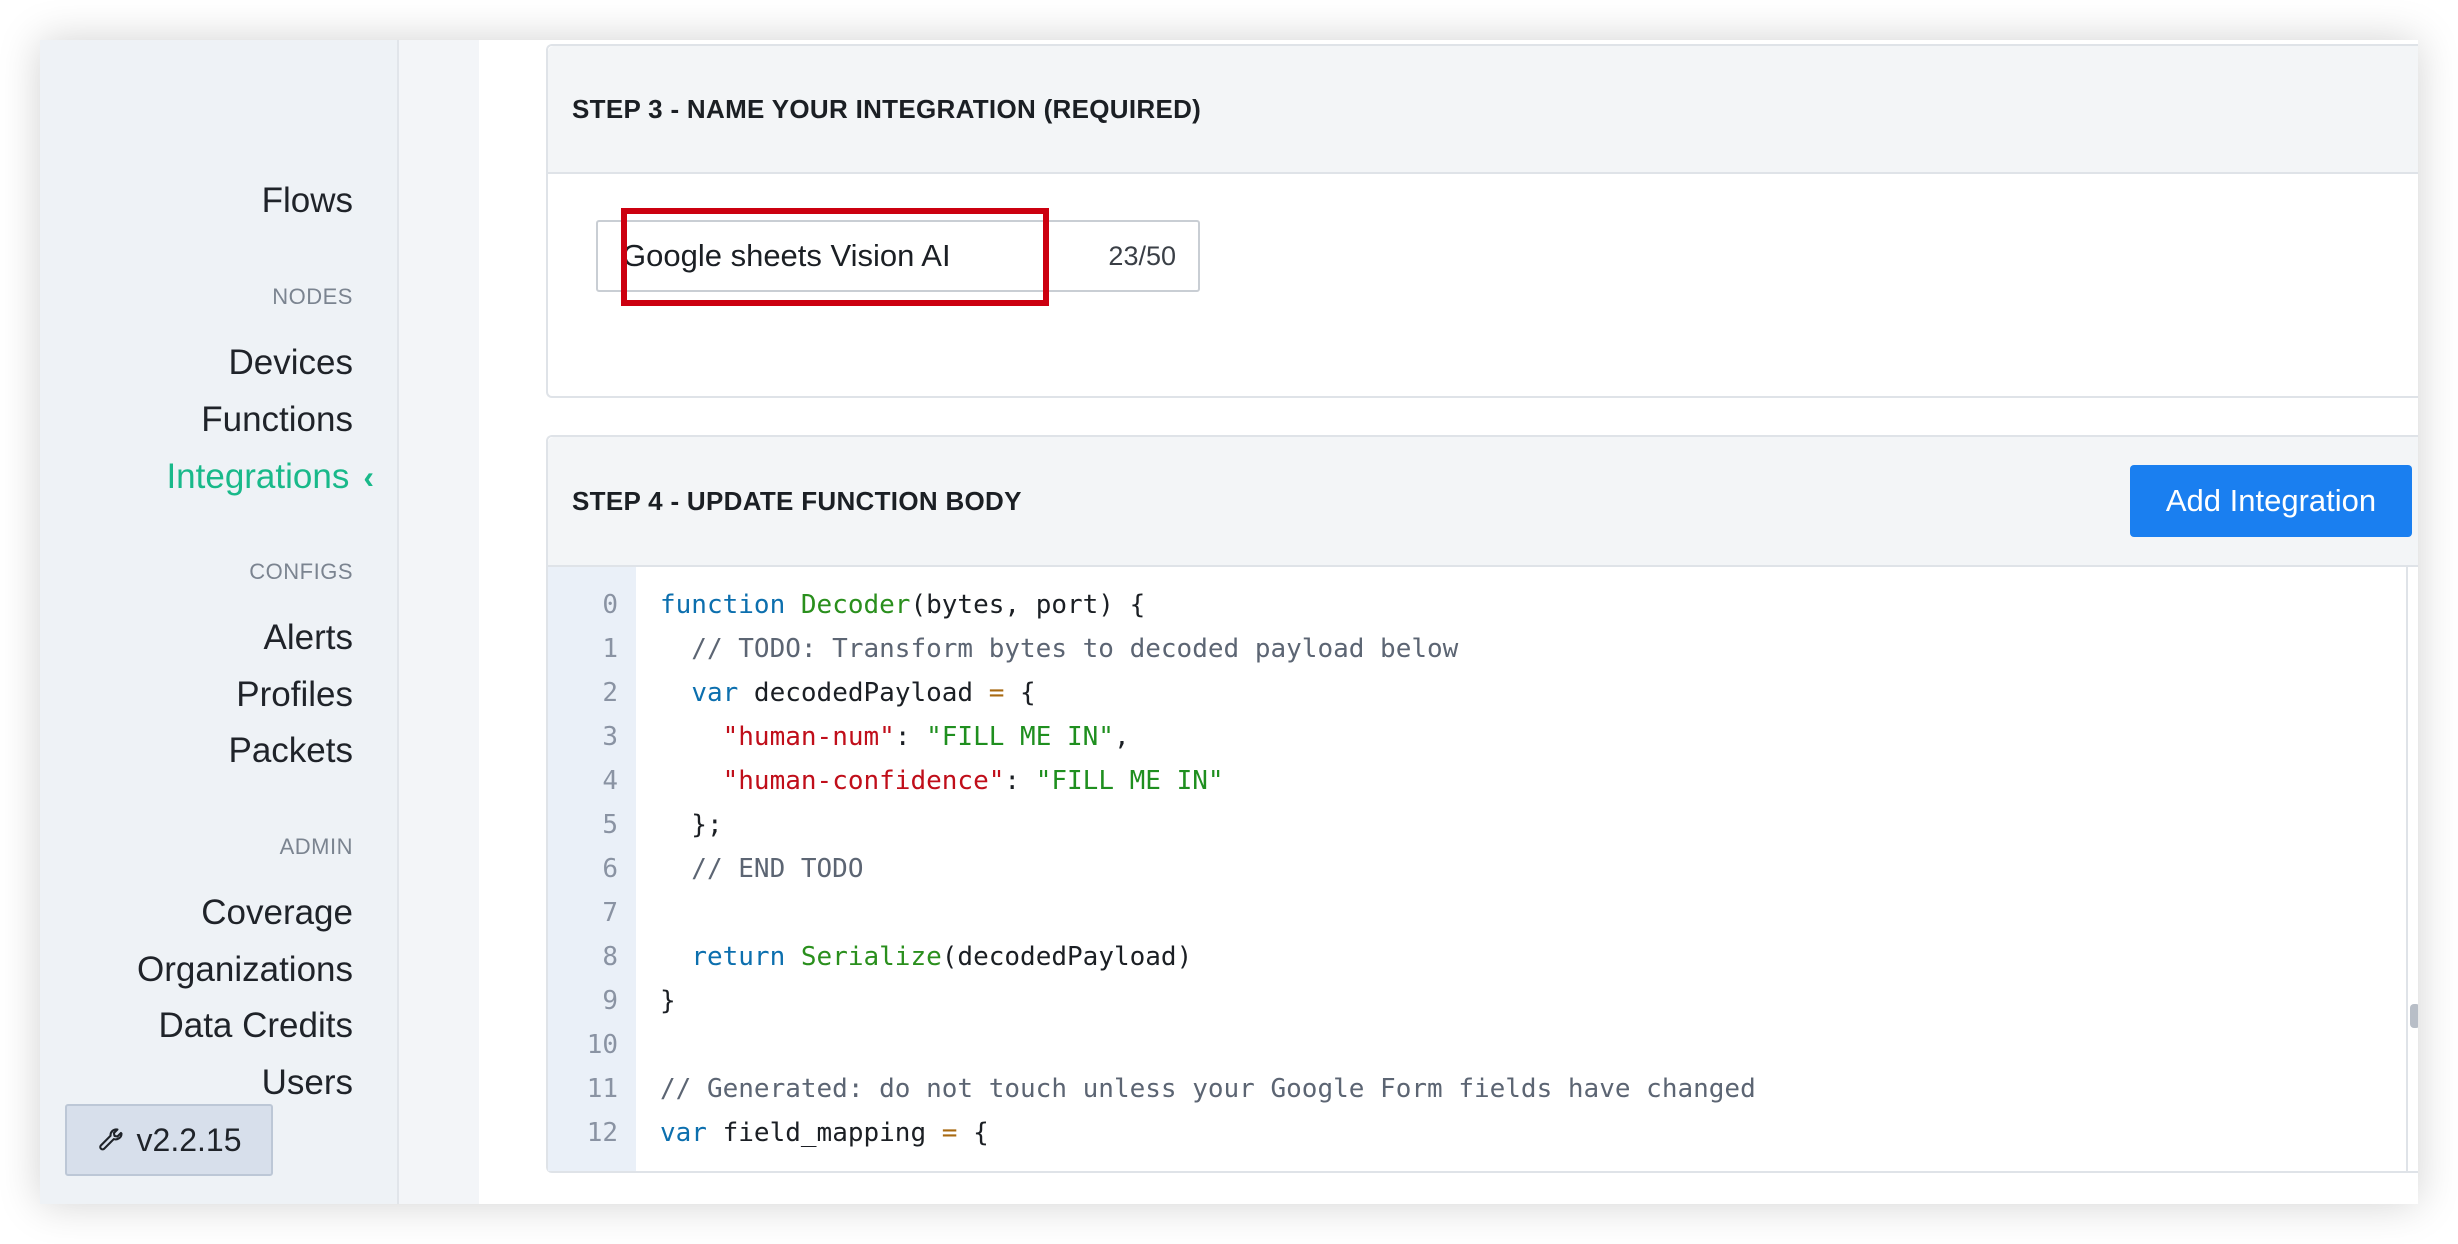 Image resolution: width=2458 pixels, height=1244 pixels. What do you see at coordinates (1477, 781) in the screenshot?
I see `code-line: 4 "human-confidence": "FILL ME IN"` at bounding box center [1477, 781].